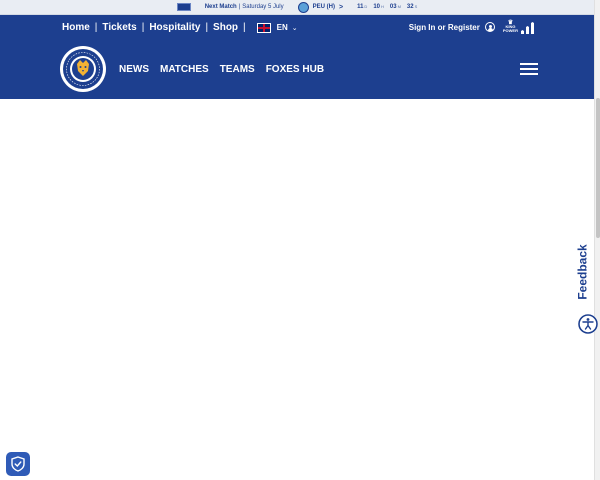  I want to click on user-icon, so click(489, 27).